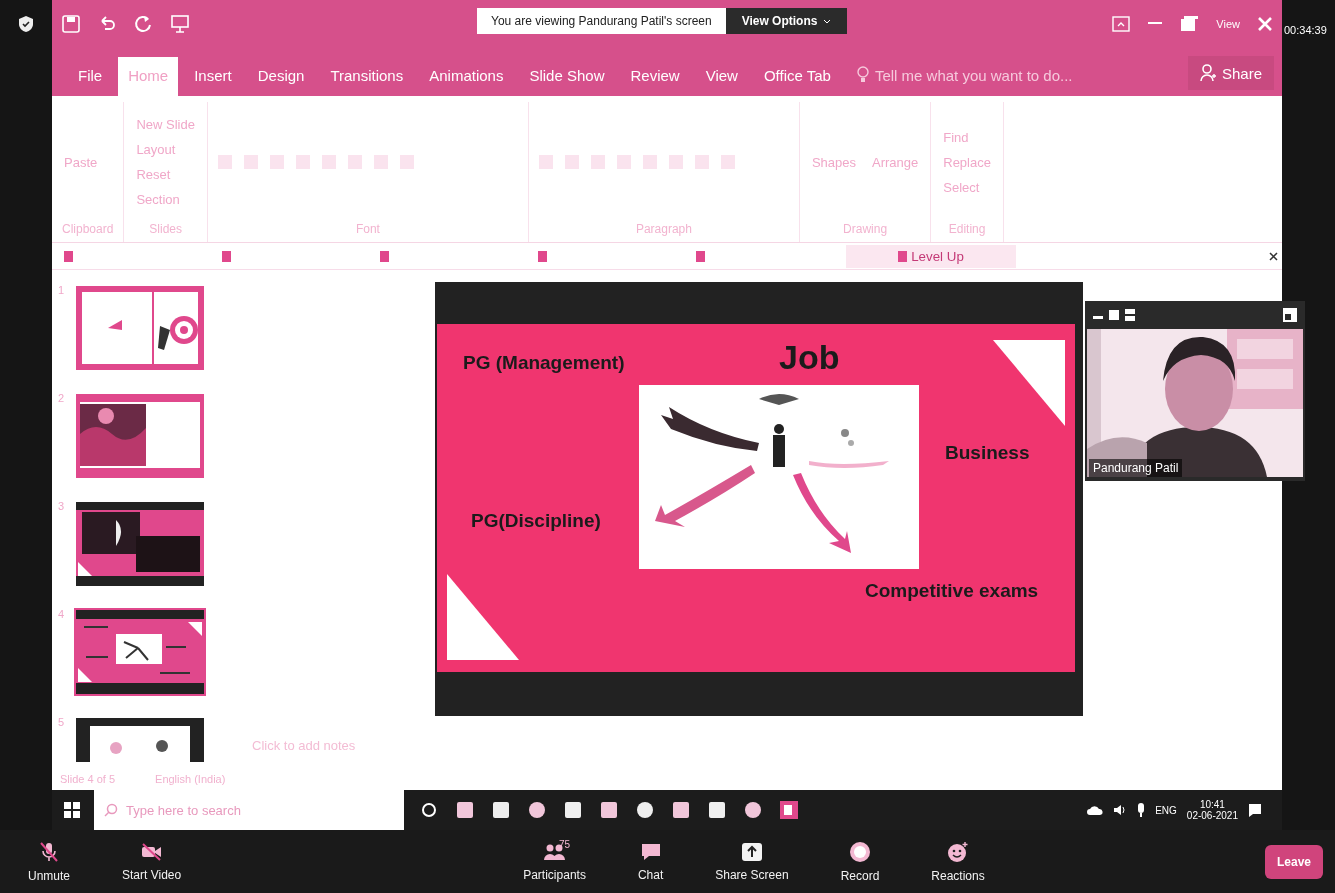 The image size is (1335, 893). What do you see at coordinates (111, 810) in the screenshot?
I see `search-icon` at bounding box center [111, 810].